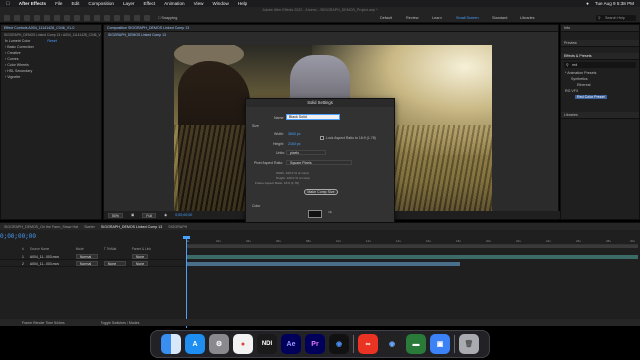  Describe the element at coordinates (279, 118) in the screenshot. I see `name-label: Name:` at that location.